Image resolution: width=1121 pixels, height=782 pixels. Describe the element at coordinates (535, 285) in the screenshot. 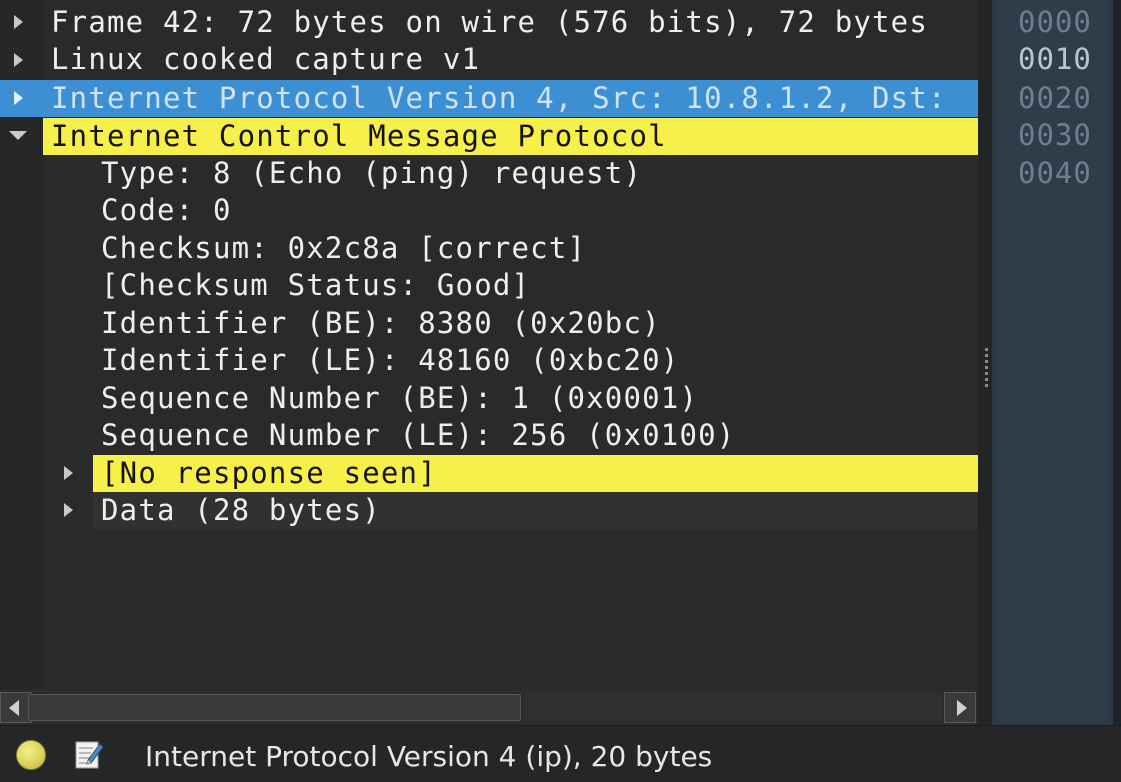

I see `tree-item-checksum-status: [Checksum Status: Good]` at that location.